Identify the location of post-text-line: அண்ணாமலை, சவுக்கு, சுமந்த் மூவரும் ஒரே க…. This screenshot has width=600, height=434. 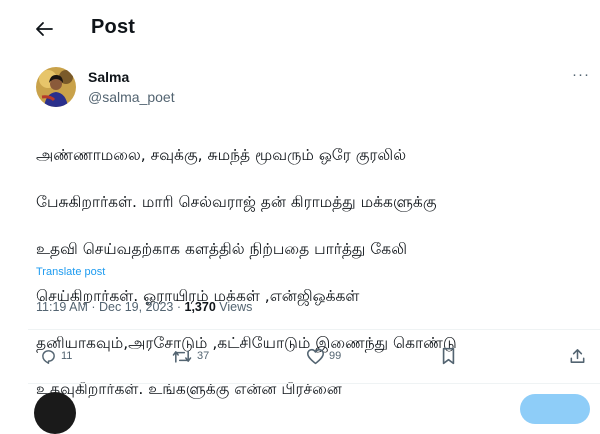
(221, 155).